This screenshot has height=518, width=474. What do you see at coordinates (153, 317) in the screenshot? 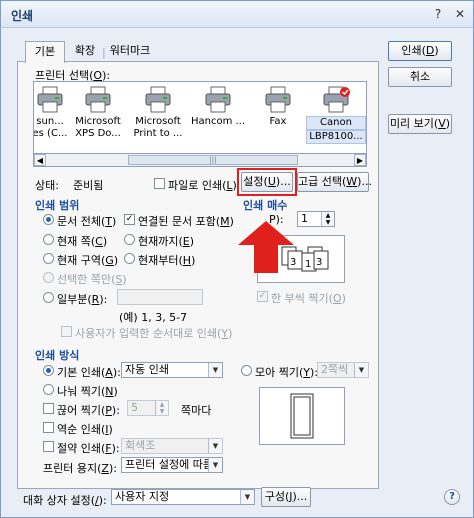
I see `range-example-text: (예) 1, 3, 5-7` at bounding box center [153, 317].